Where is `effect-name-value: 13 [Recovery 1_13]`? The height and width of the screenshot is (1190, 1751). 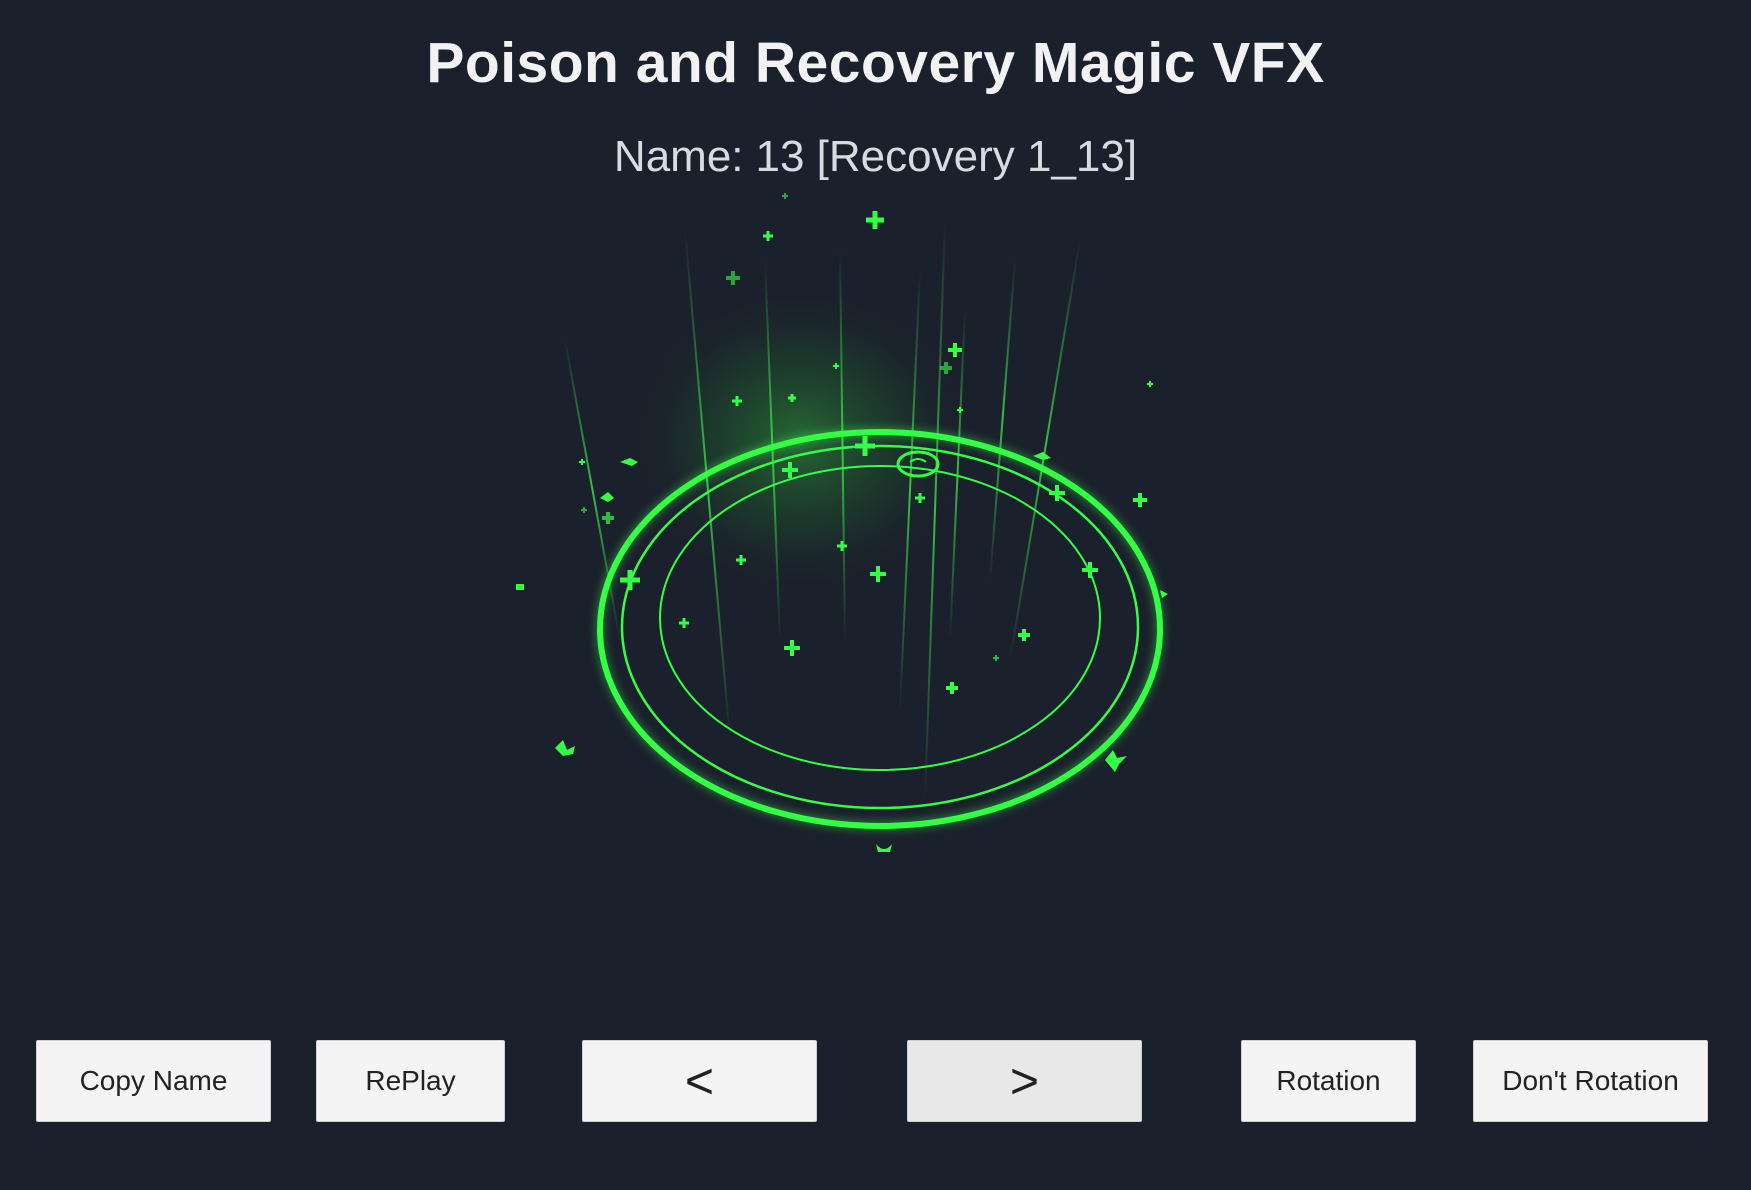
effect-name-value: 13 [Recovery 1_13] is located at coordinates (946, 156).